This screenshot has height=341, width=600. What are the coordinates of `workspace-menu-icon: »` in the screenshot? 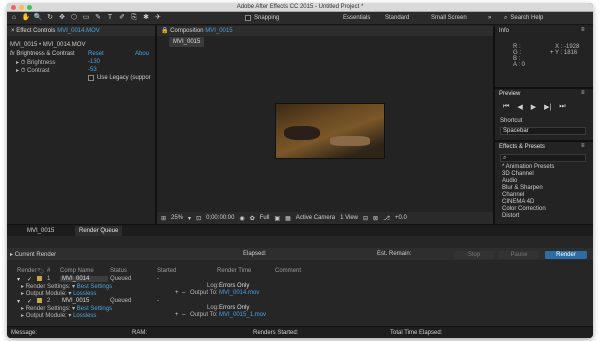 It's located at (489, 18).